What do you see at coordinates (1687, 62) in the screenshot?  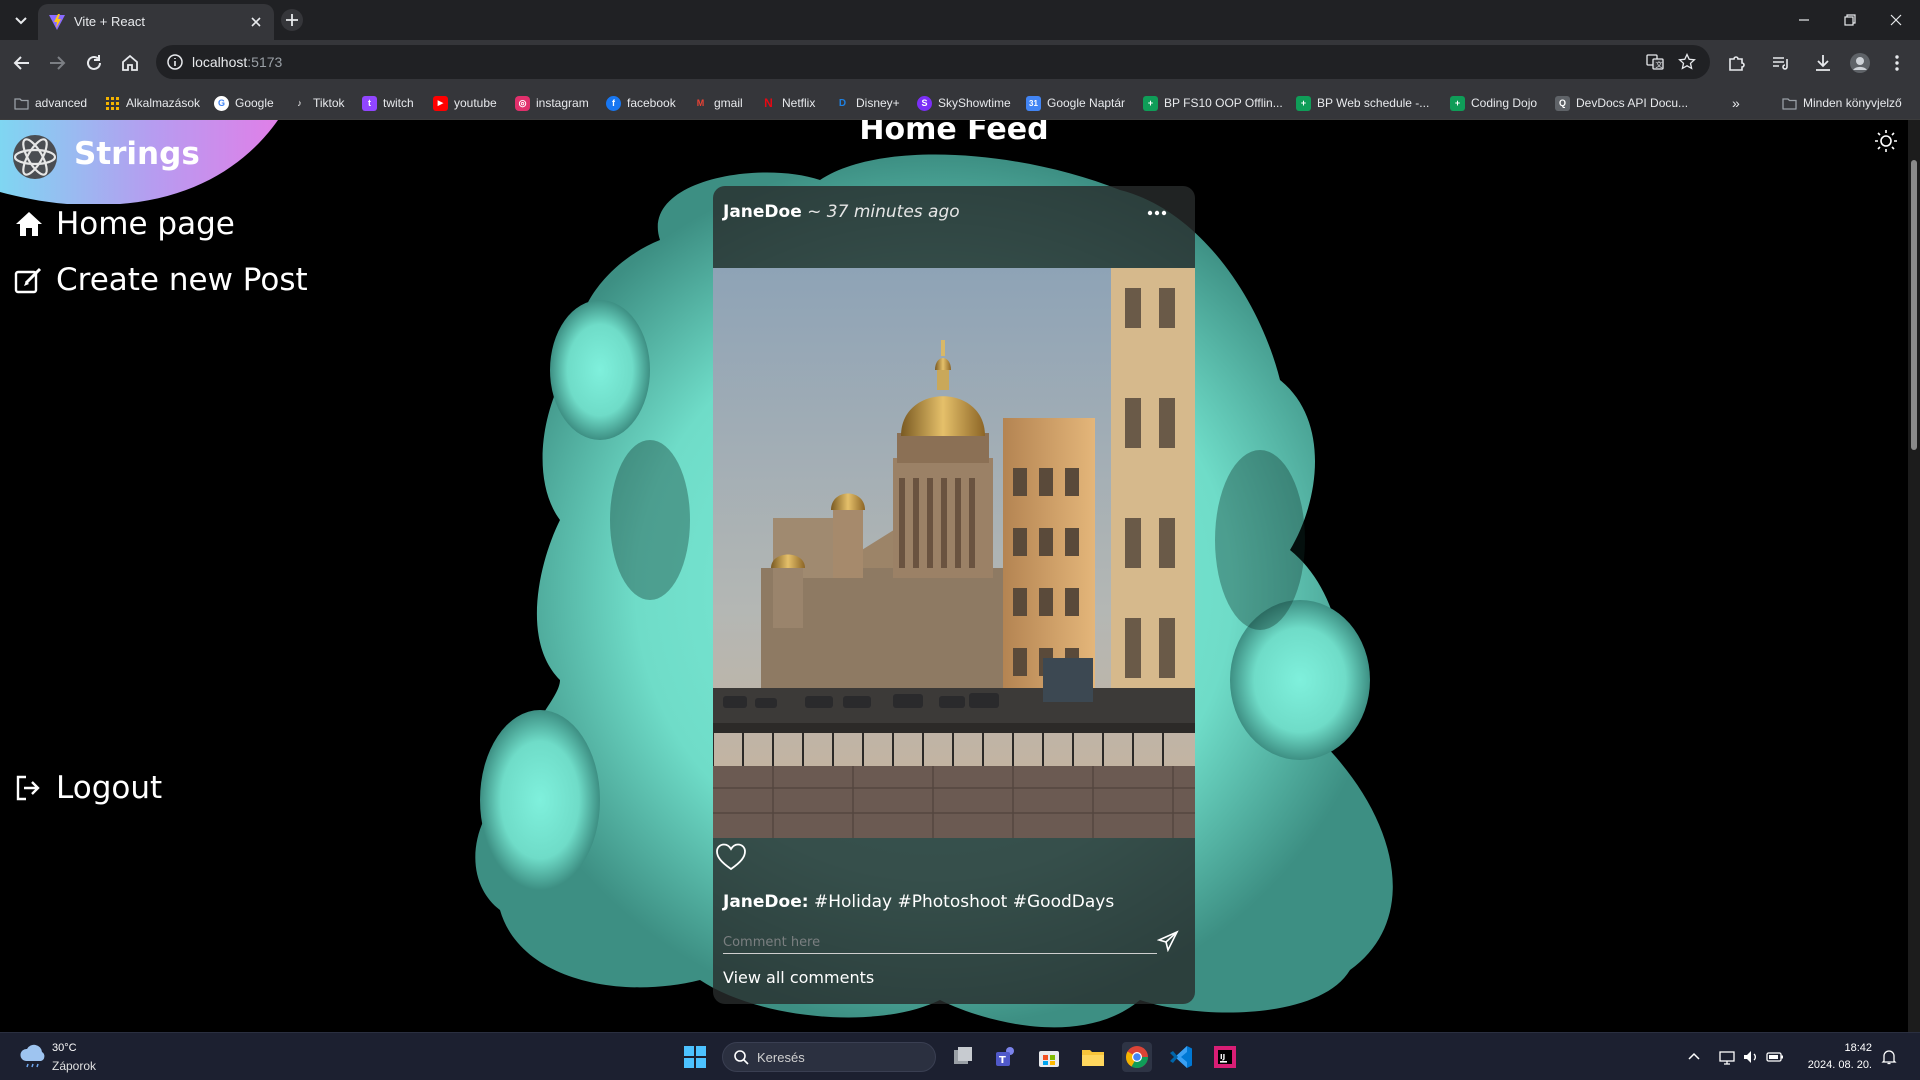 I see `bookmark-star-icon` at bounding box center [1687, 62].